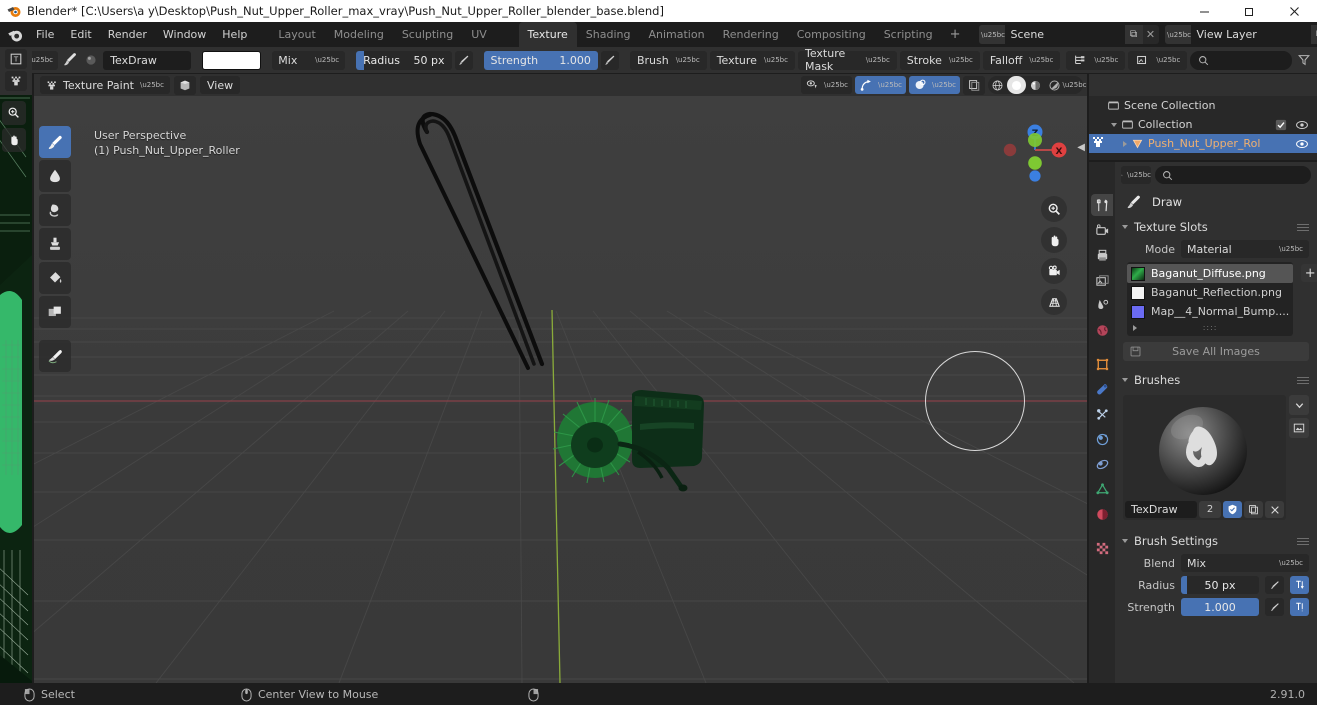 This screenshot has height=705, width=1317. I want to click on navigation-gizmo: Z X, so click(1035, 148).